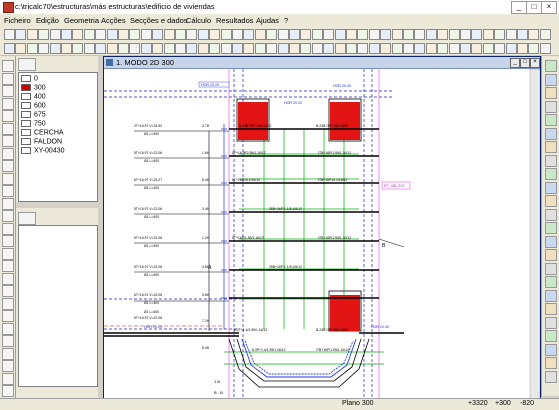  What do you see at coordinates (519, 7) in the screenshot?
I see `minimize-button: _` at bounding box center [519, 7].